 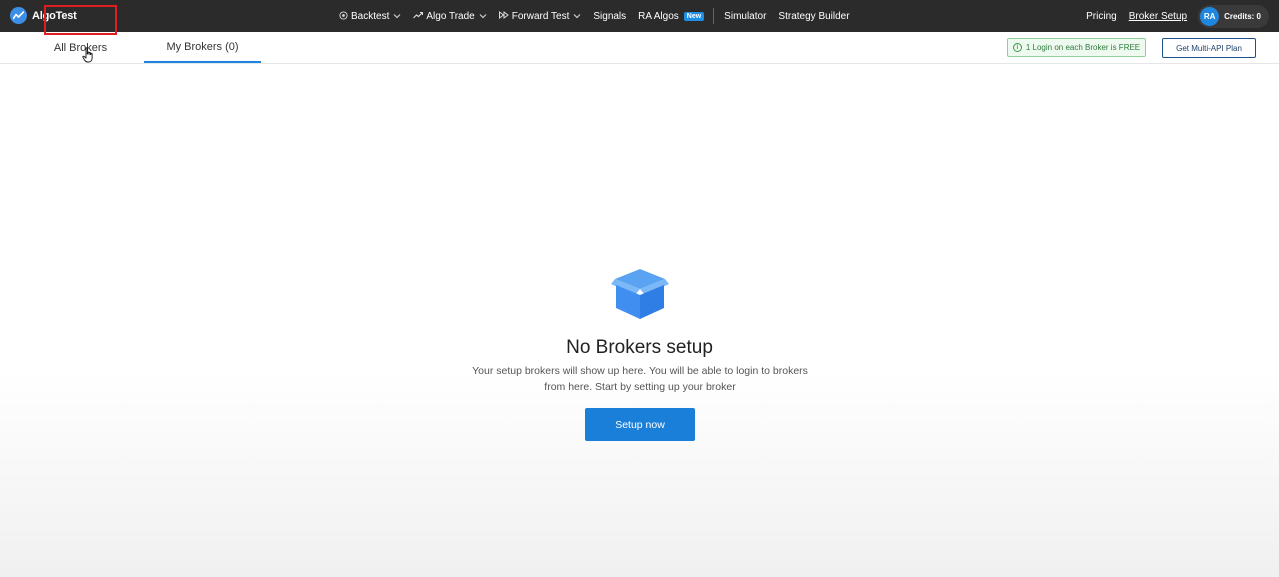 I want to click on app-logo: AlgoTest, so click(x=43, y=15).